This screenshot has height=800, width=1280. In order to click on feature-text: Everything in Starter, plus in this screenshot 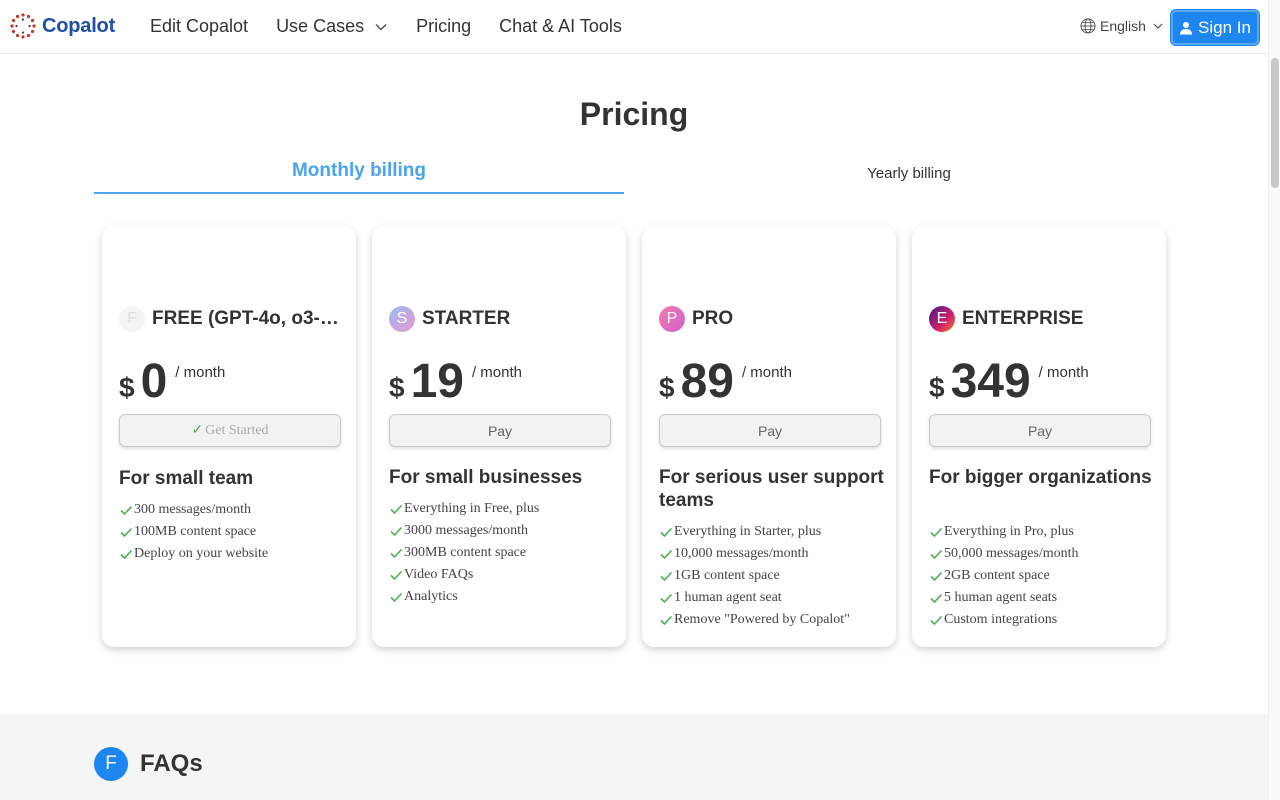, I will do `click(748, 531)`.